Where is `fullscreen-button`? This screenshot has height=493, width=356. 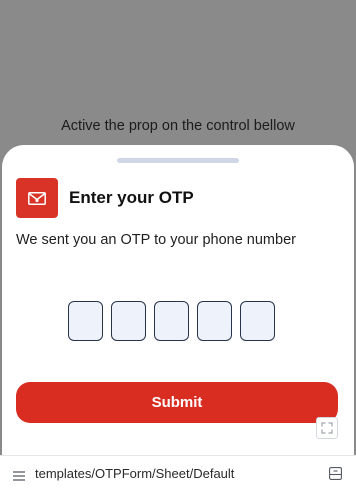
fullscreen-button is located at coordinates (327, 428).